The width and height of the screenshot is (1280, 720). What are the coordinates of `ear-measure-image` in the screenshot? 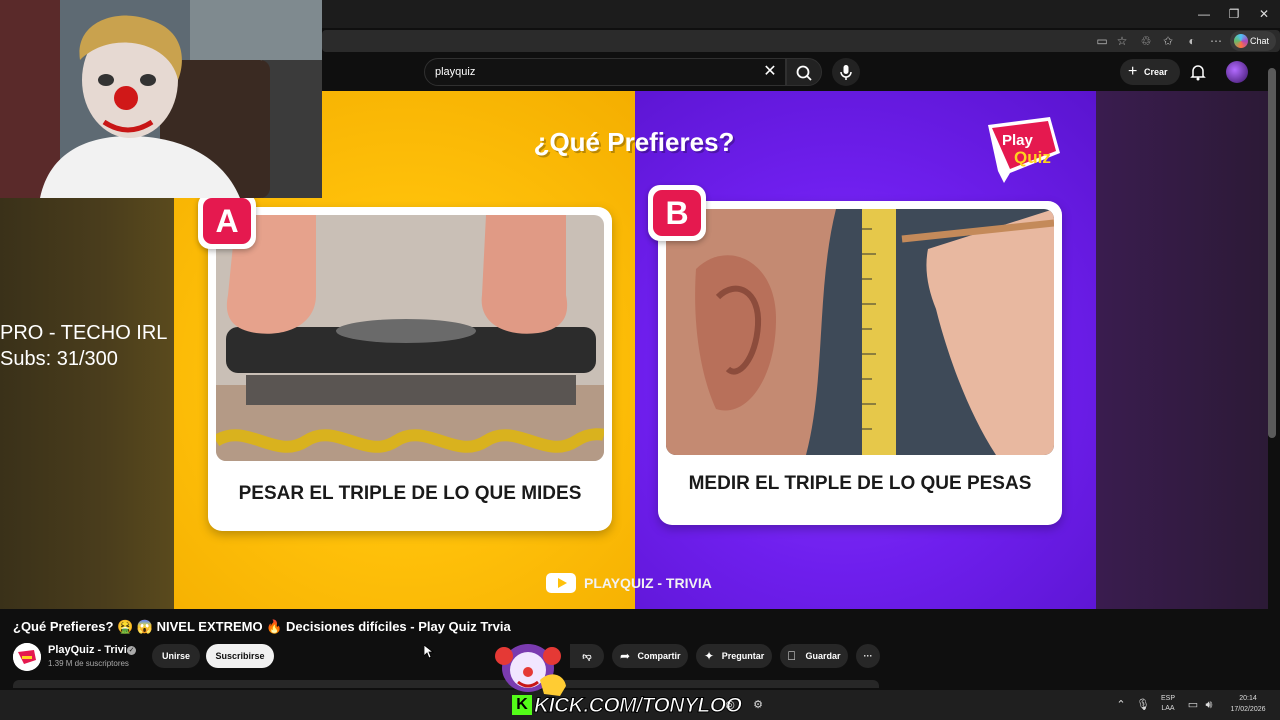 It's located at (860, 332).